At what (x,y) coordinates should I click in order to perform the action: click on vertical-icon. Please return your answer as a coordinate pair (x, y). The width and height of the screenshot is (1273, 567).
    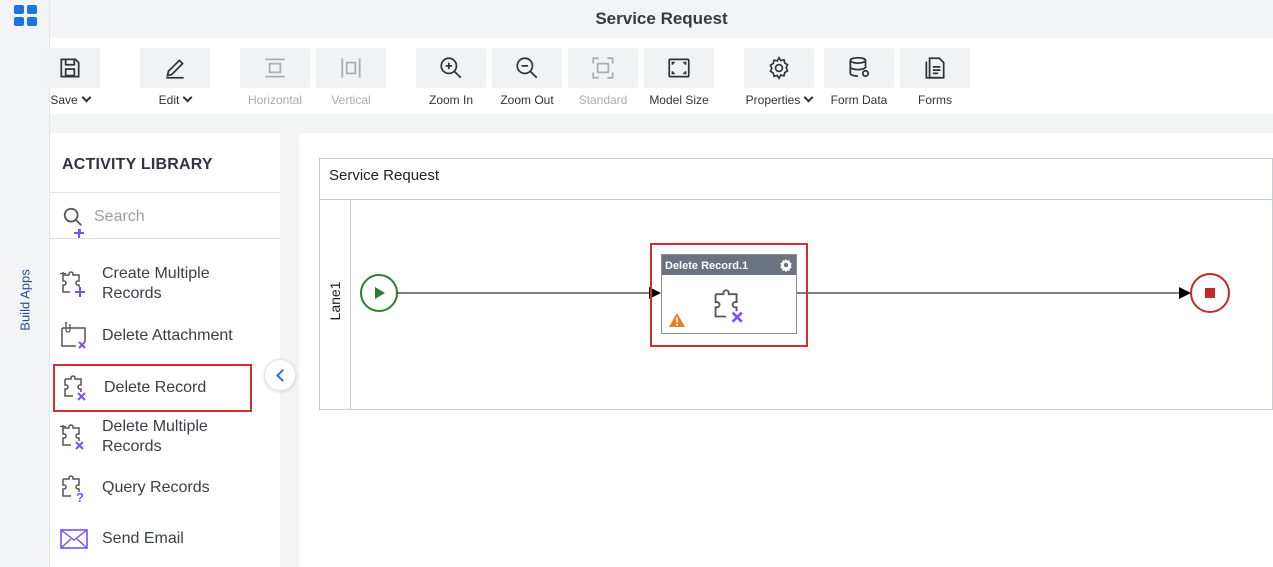
    Looking at the image, I should click on (351, 68).